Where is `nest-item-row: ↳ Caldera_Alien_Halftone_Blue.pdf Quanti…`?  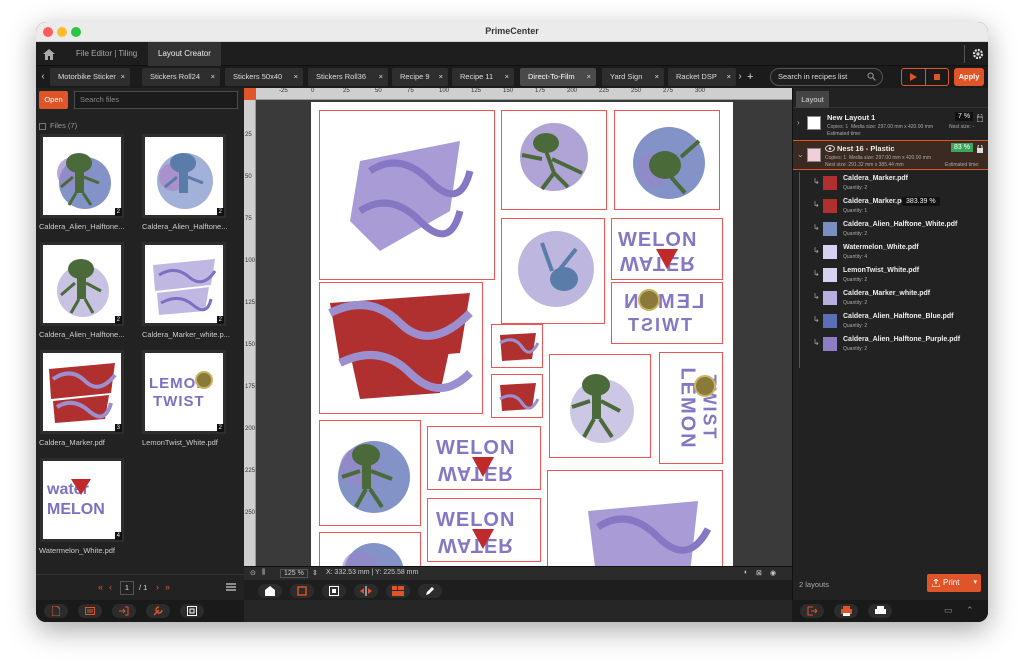 nest-item-row: ↳ Caldera_Alien_Halftone_Blue.pdf Quanti… is located at coordinates (890, 321).